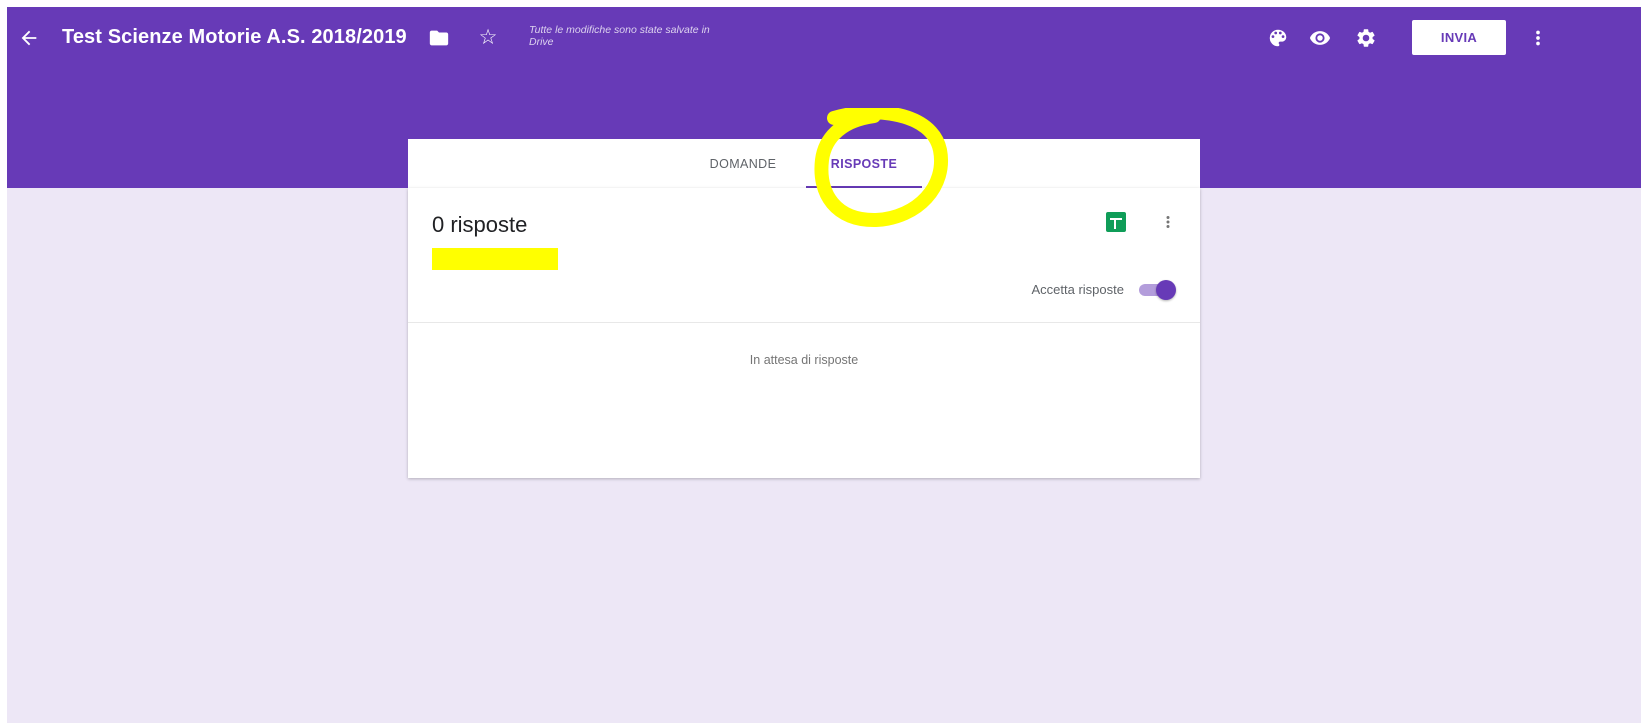  Describe the element at coordinates (495, 259) in the screenshot. I see `highlight-annotation-bar` at that location.